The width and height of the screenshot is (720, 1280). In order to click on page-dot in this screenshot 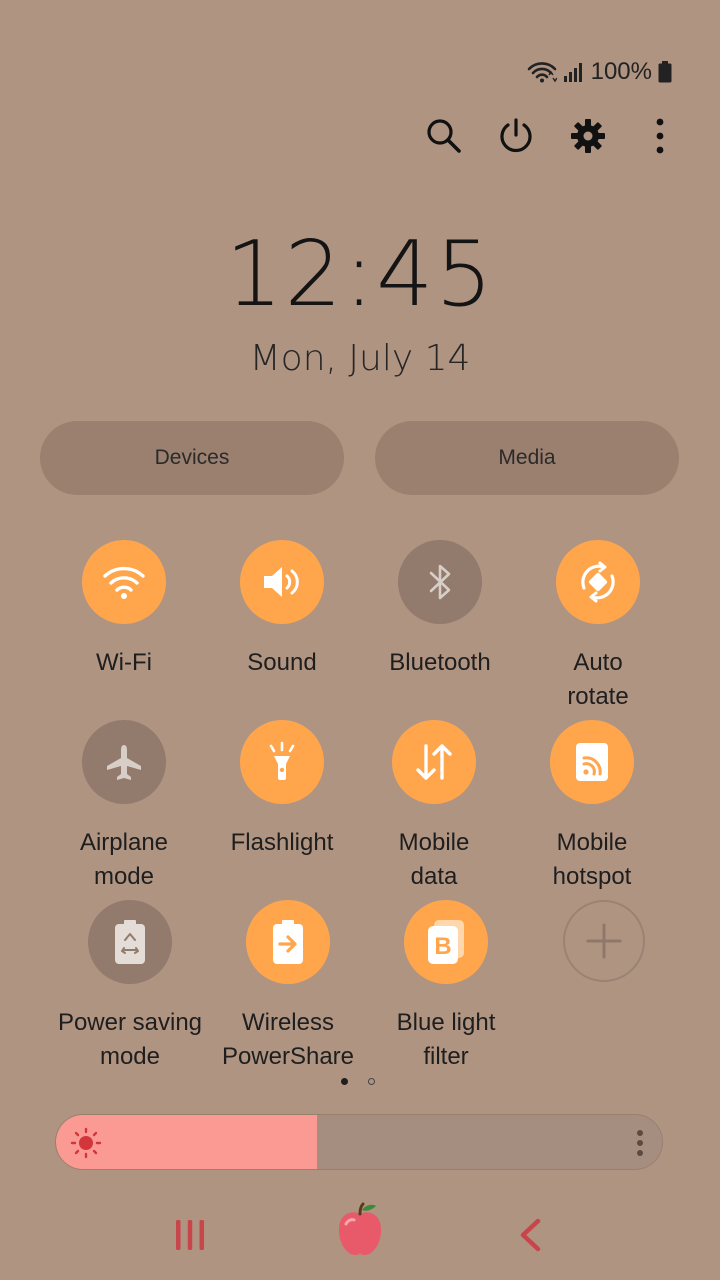, I will do `click(371, 1081)`.